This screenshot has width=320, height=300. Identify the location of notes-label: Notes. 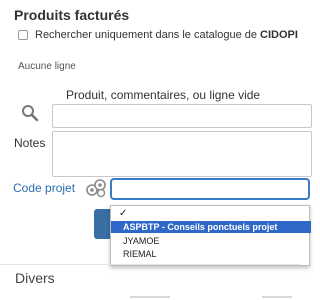
(30, 143).